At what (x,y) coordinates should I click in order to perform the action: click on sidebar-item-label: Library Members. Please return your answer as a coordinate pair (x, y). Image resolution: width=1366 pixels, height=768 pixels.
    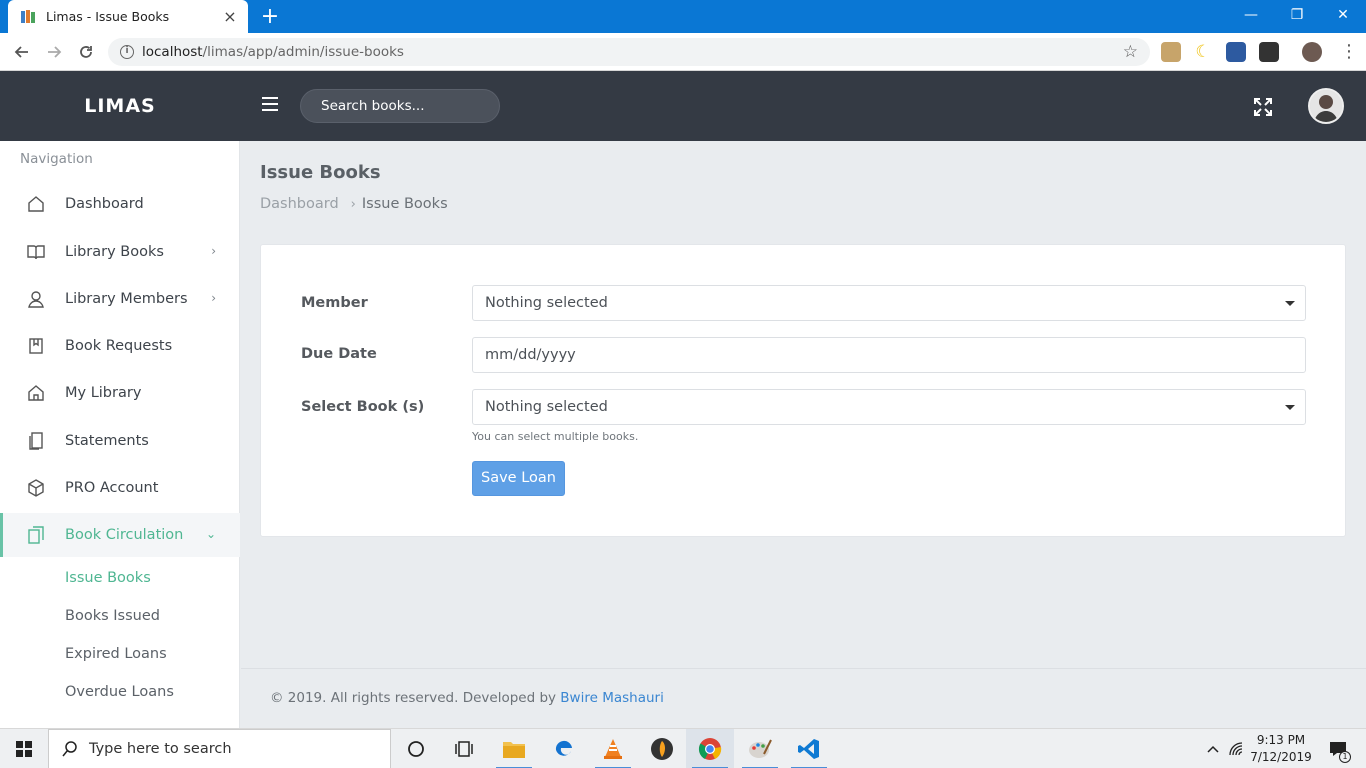
    Looking at the image, I should click on (126, 299).